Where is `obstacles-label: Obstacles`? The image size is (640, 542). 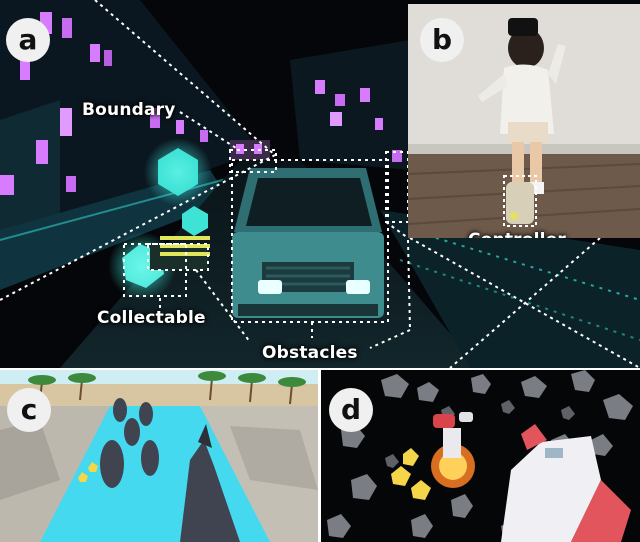
obstacles-label: Obstacles is located at coordinates (310, 353).